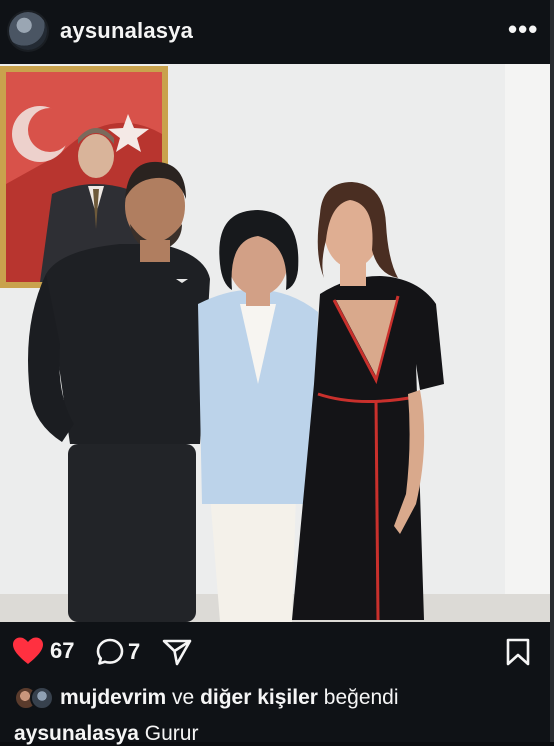  I want to click on avatar, so click(28, 31).